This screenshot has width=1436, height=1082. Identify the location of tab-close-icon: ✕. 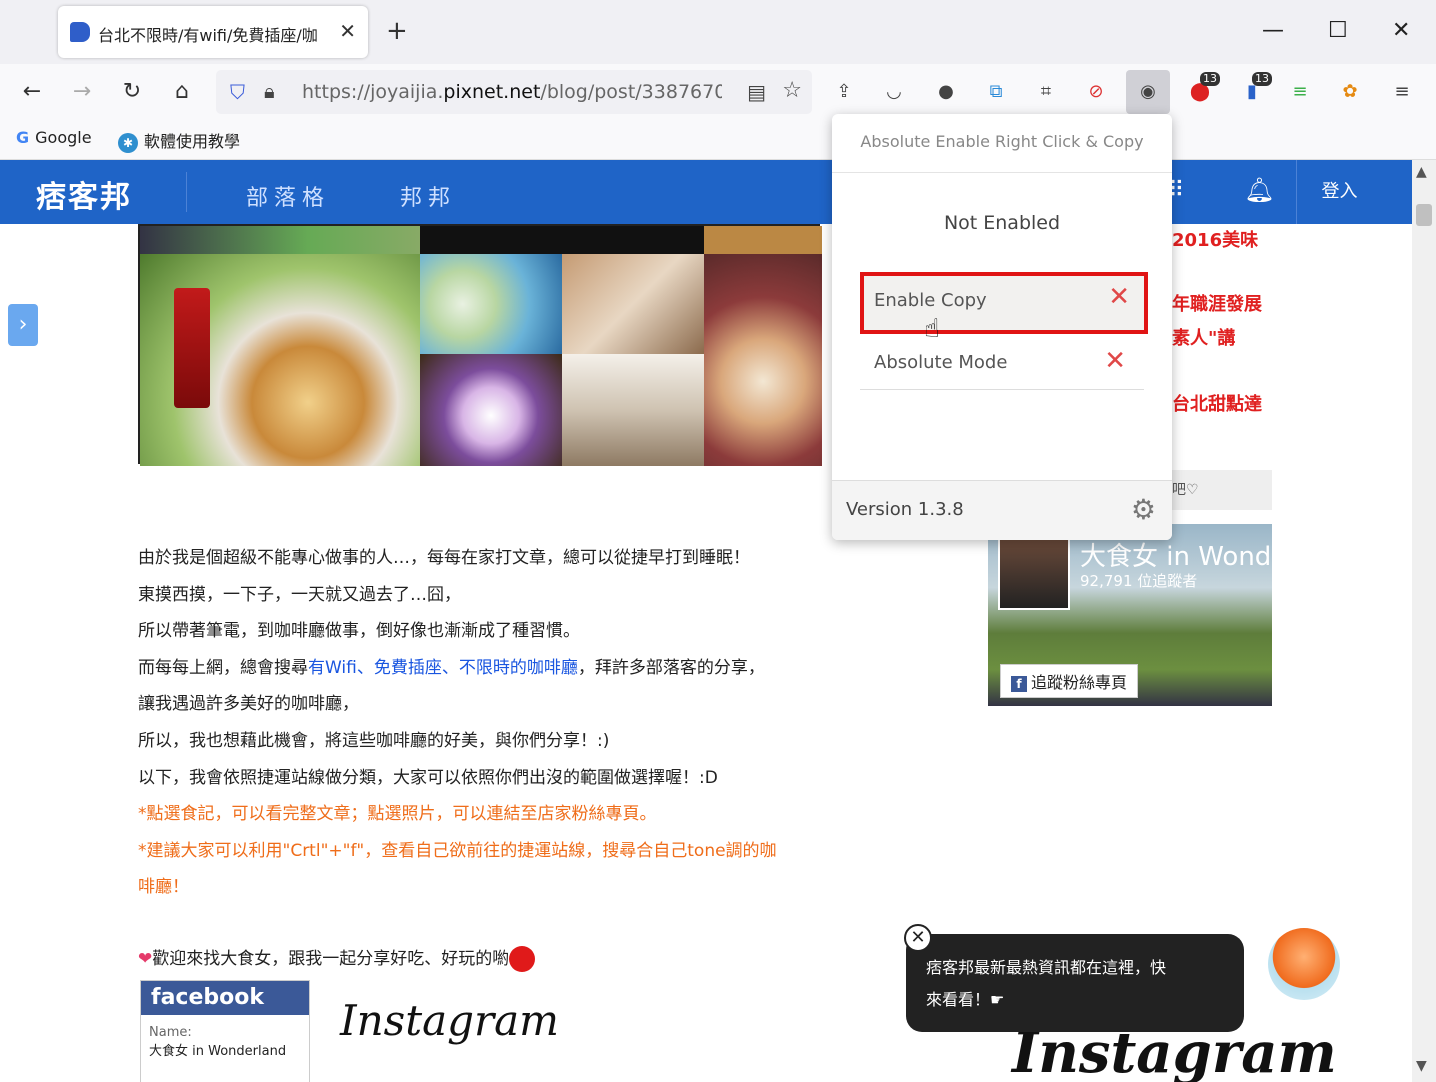
(347, 31).